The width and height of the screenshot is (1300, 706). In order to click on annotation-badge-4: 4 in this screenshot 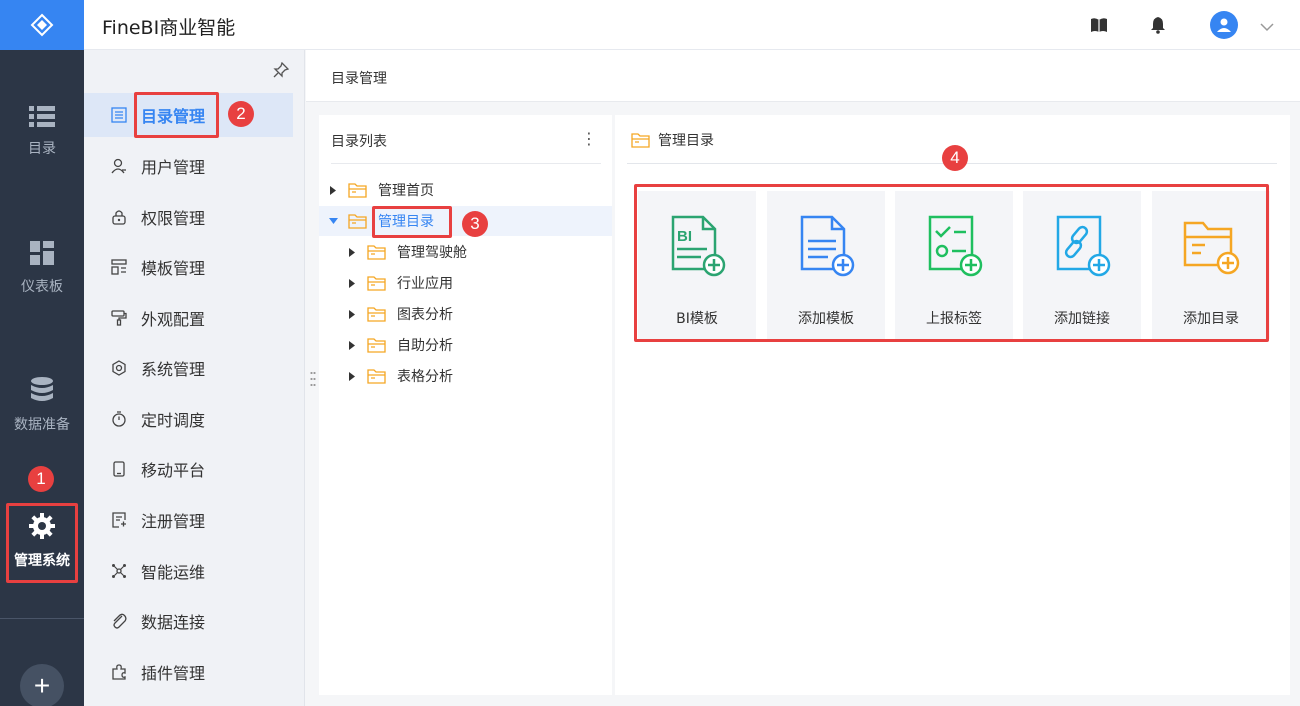, I will do `click(955, 158)`.